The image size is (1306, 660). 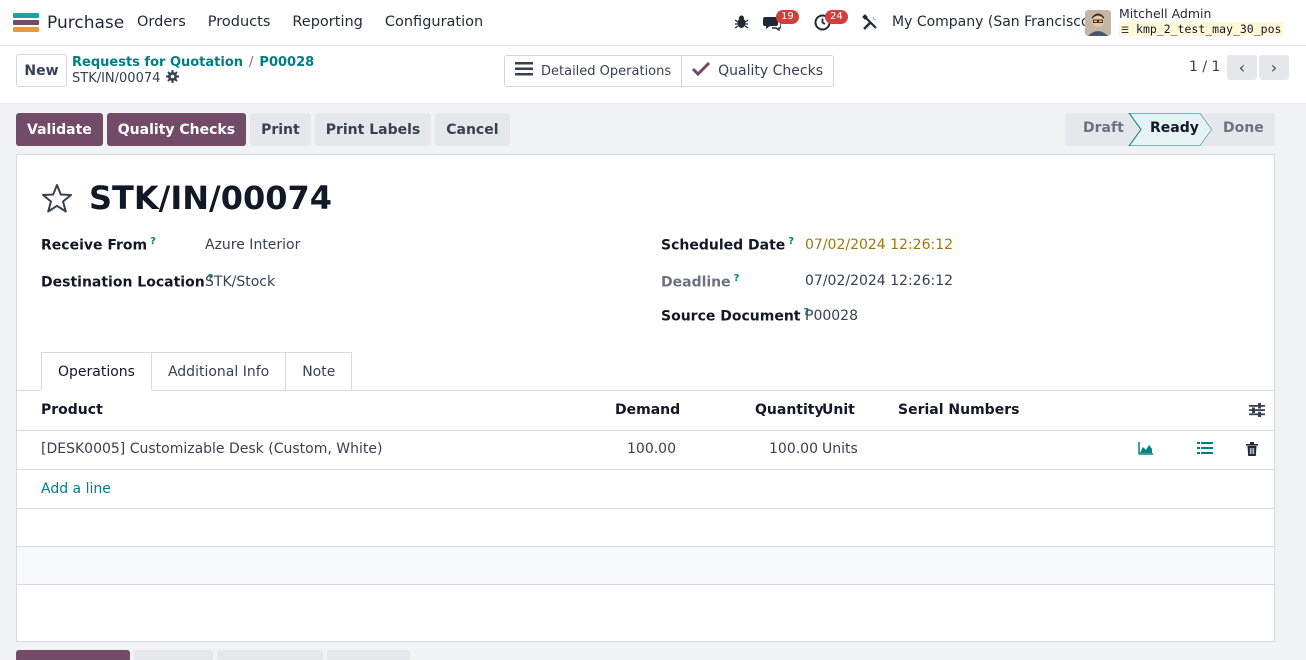 I want to click on row-demand: 100.00, so click(x=651, y=449).